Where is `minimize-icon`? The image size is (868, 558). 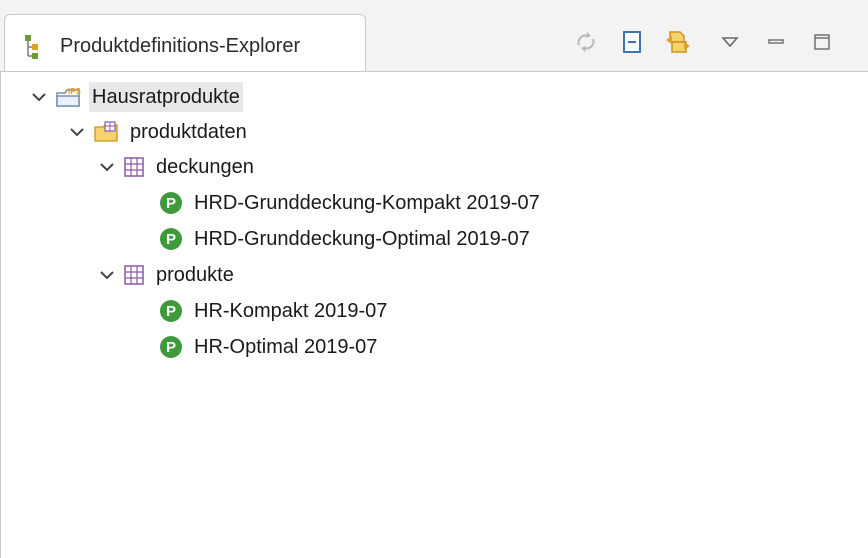 minimize-icon is located at coordinates (776, 42).